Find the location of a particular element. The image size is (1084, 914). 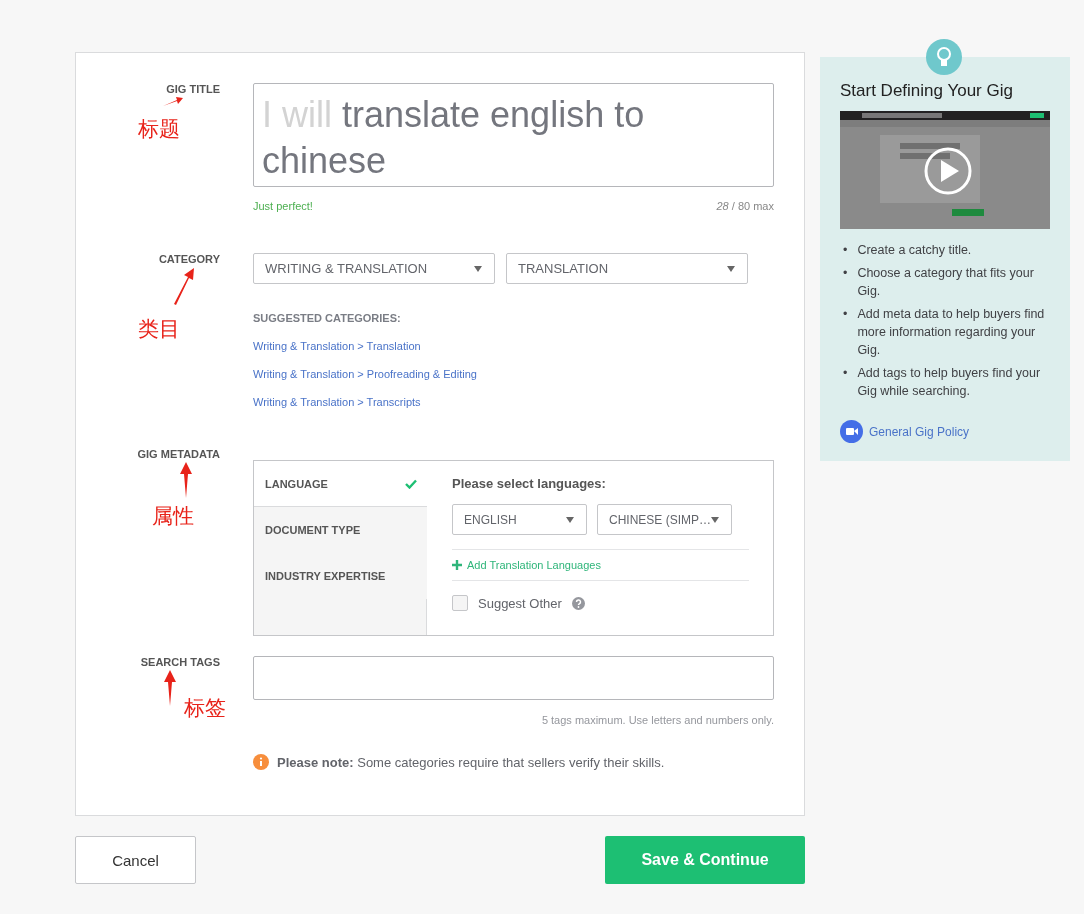

section-label: CATEGORY is located at coordinates (189, 259).